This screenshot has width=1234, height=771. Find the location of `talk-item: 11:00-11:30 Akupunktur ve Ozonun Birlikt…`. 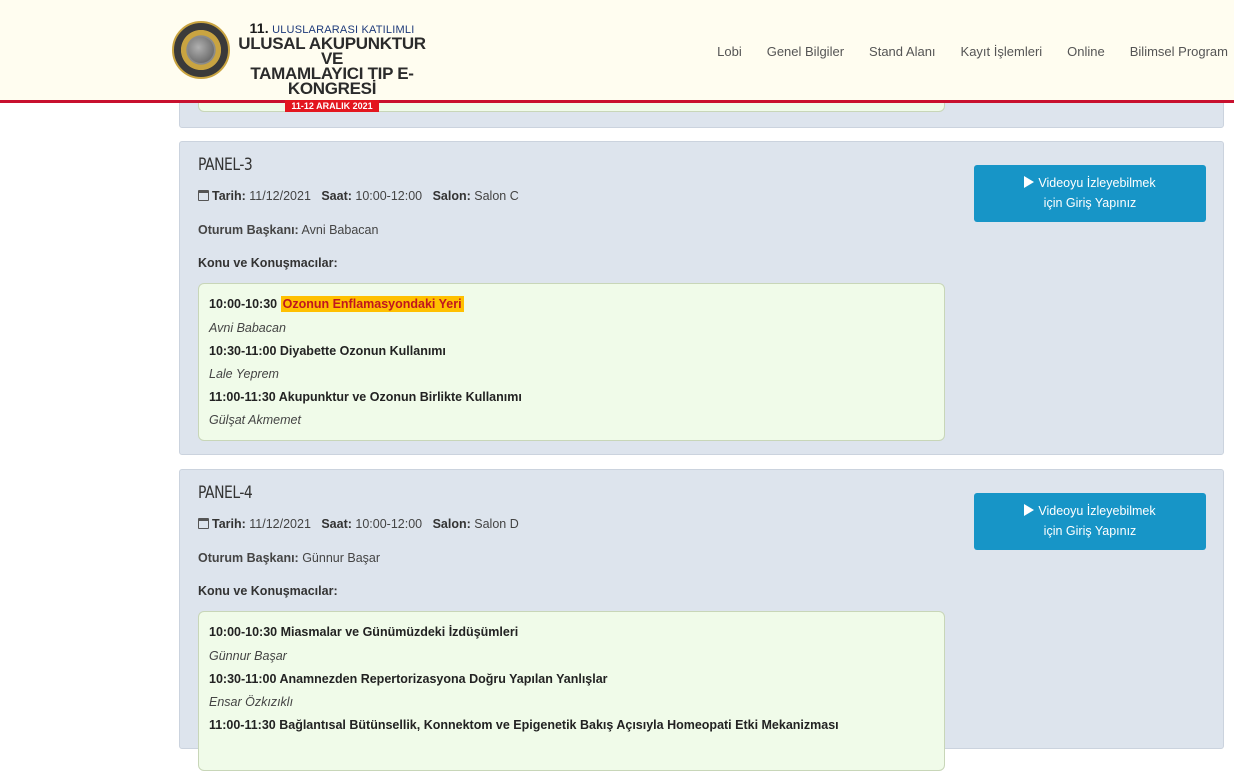

talk-item: 11:00-11:30 Akupunktur ve Ozonun Birlikt… is located at coordinates (365, 397).